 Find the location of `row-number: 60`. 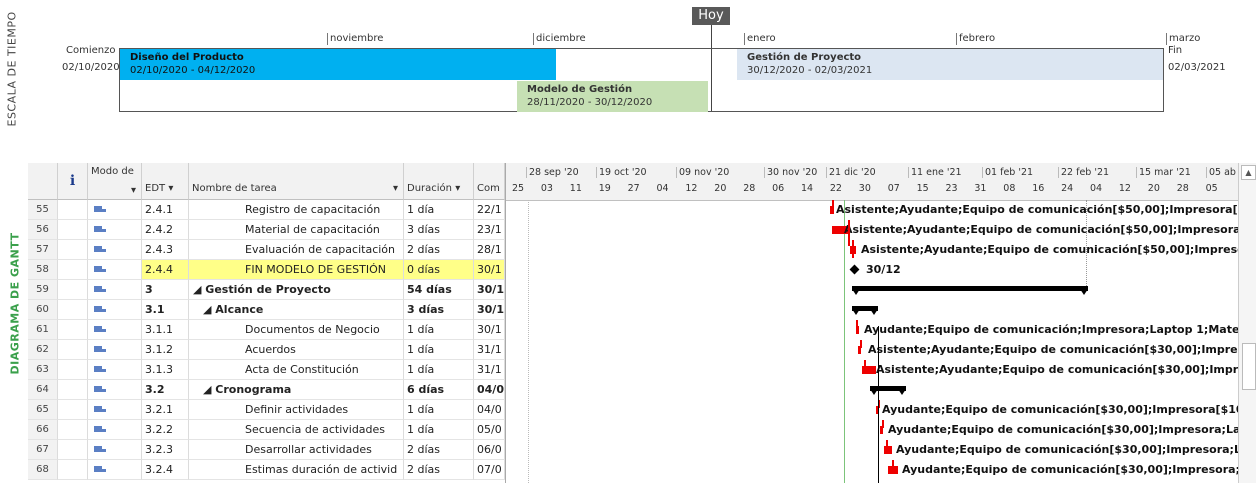

row-number: 60 is located at coordinates (43, 310).